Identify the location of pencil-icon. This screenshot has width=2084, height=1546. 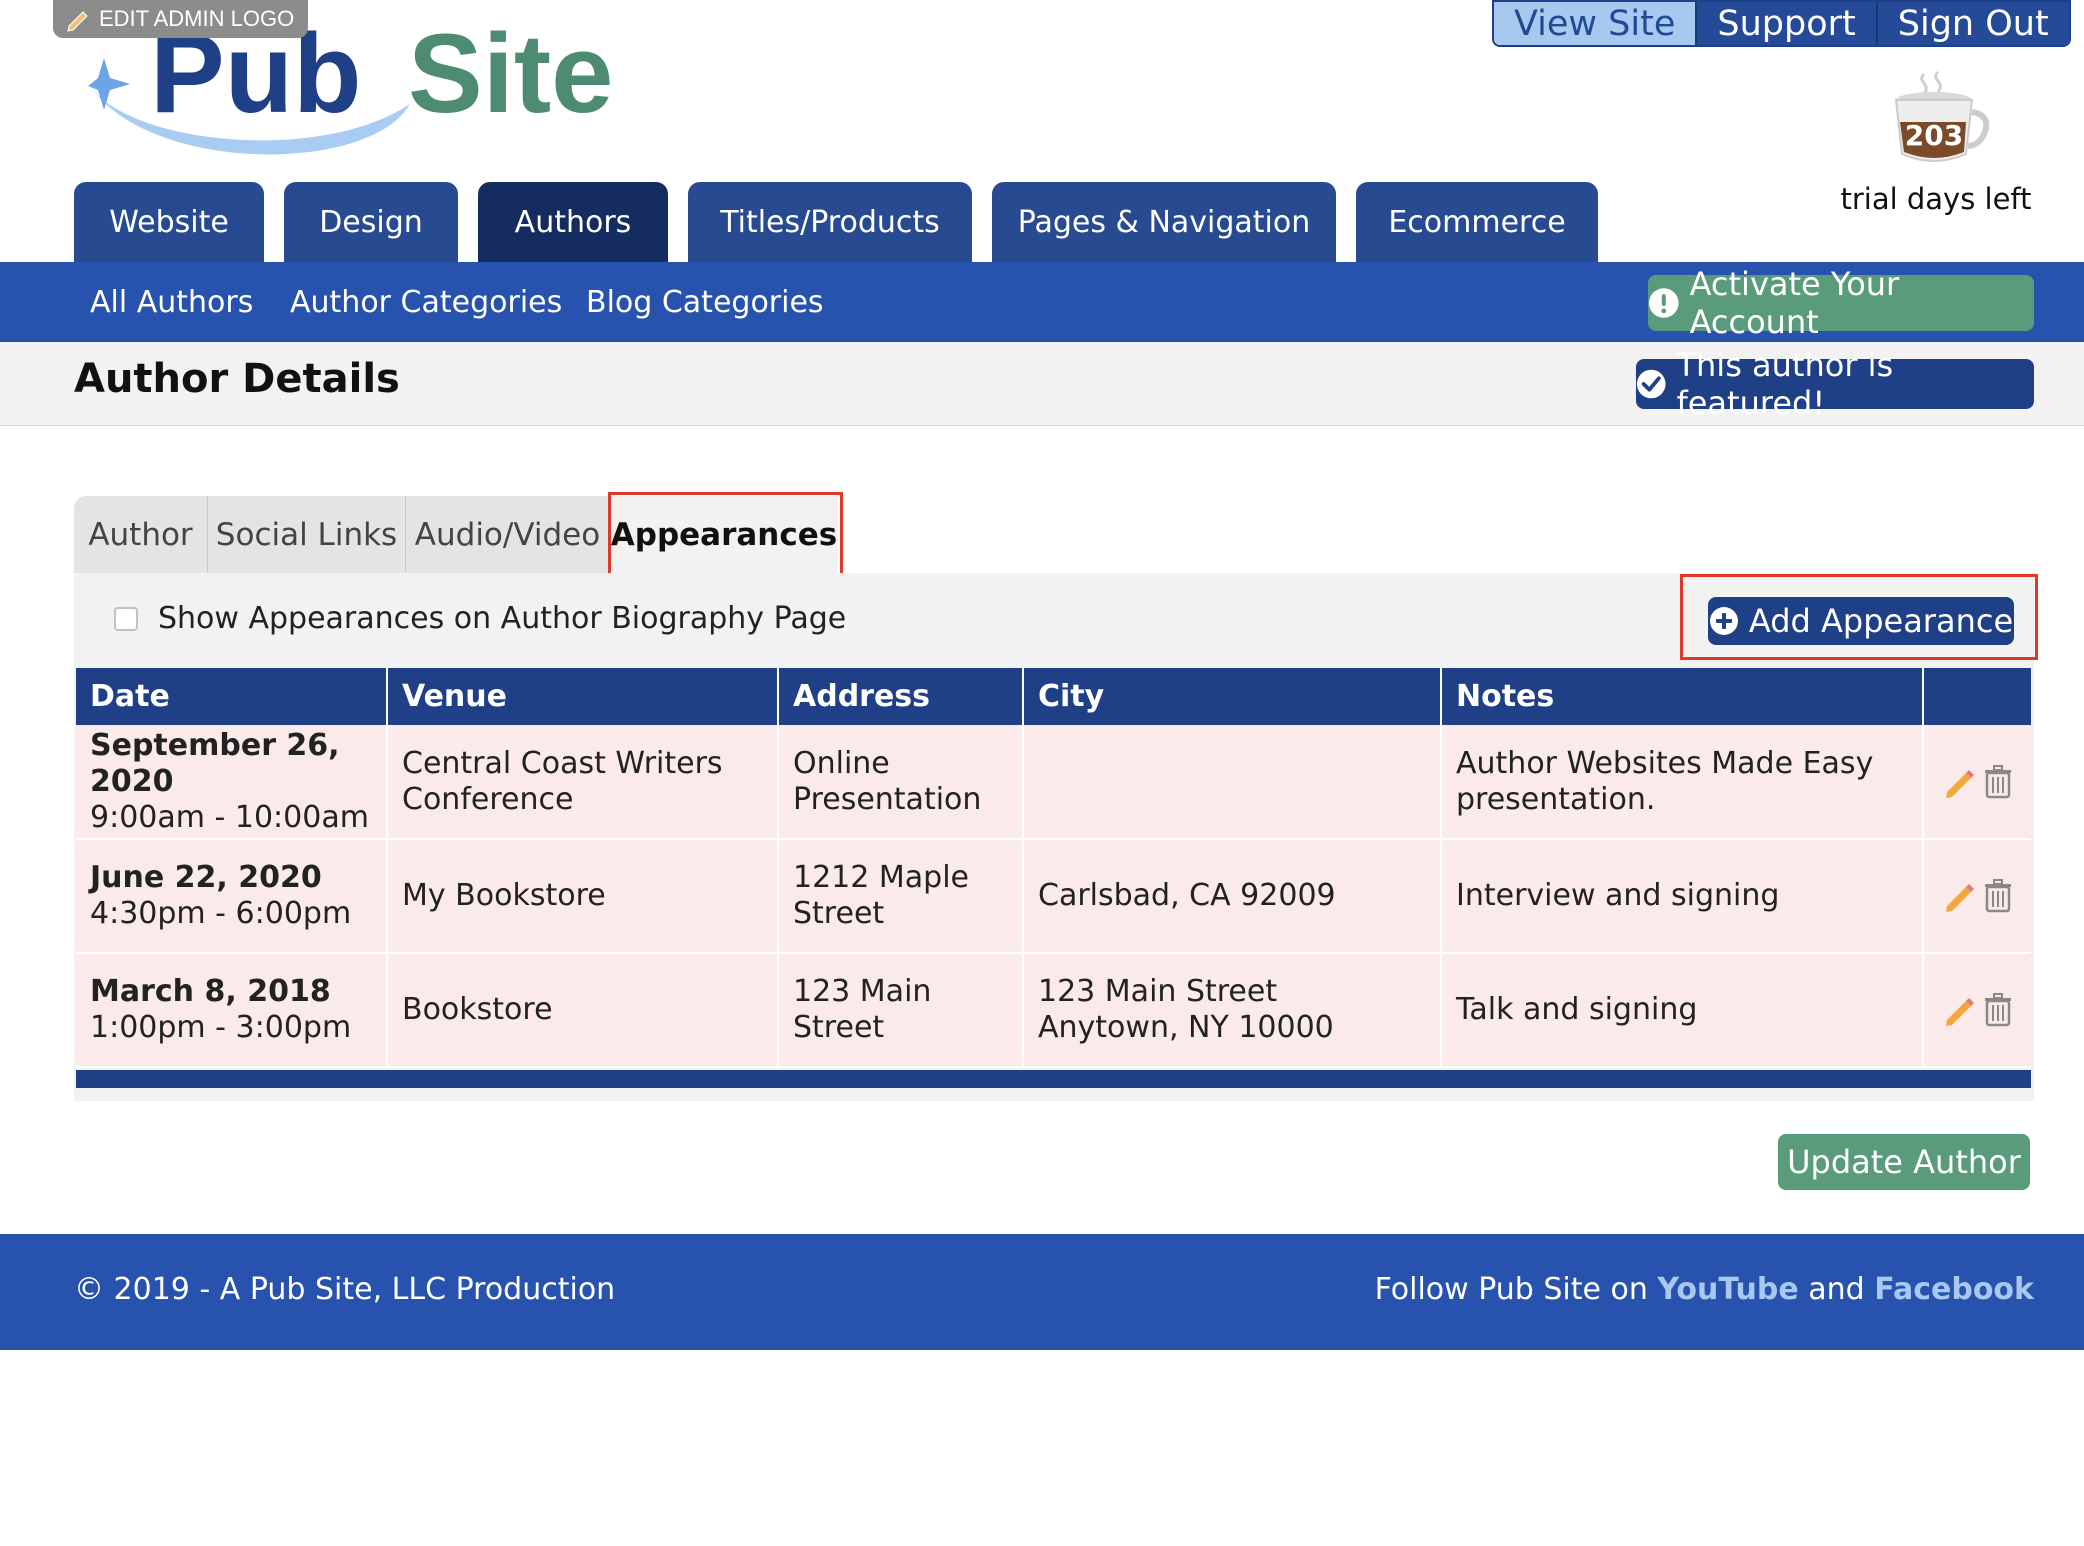
(78, 19).